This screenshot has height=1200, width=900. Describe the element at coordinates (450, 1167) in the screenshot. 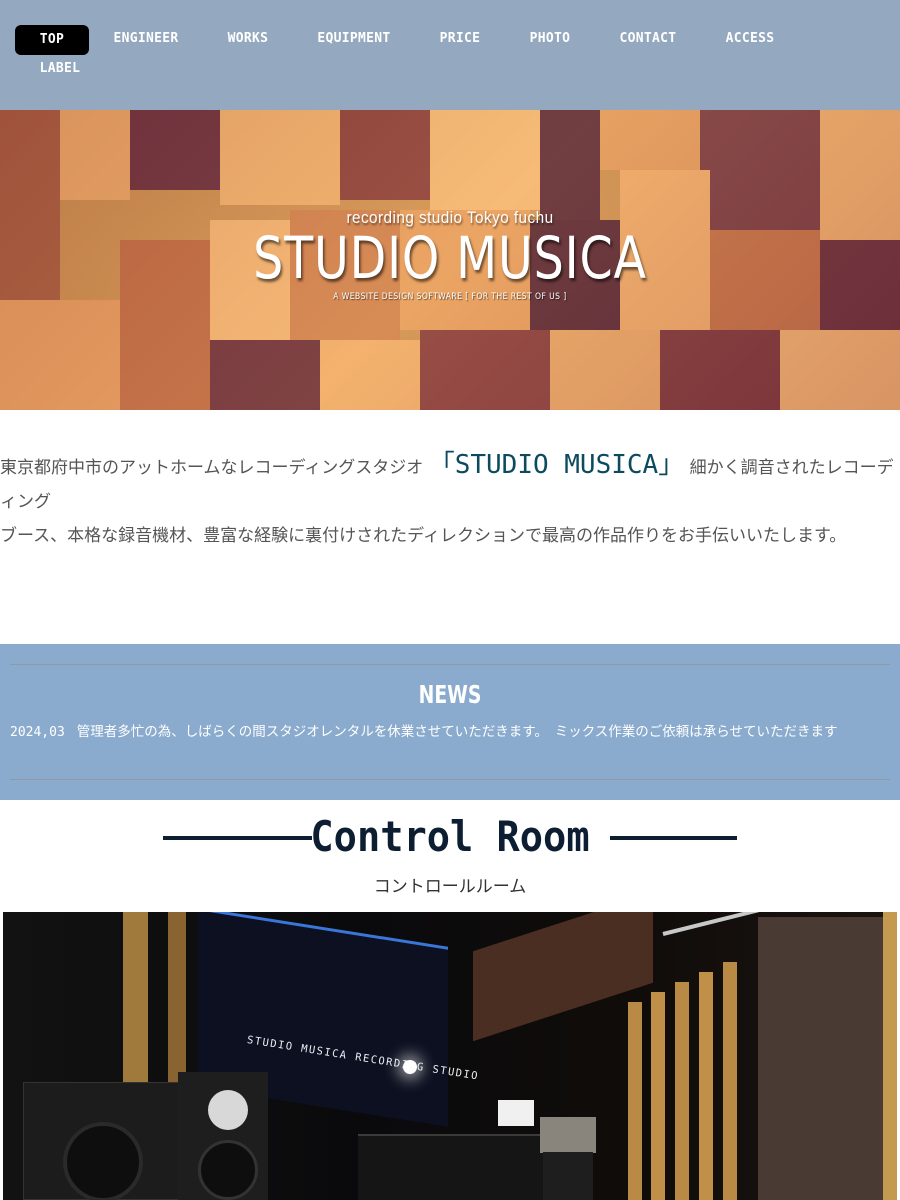

I see `photo-monitor` at that location.